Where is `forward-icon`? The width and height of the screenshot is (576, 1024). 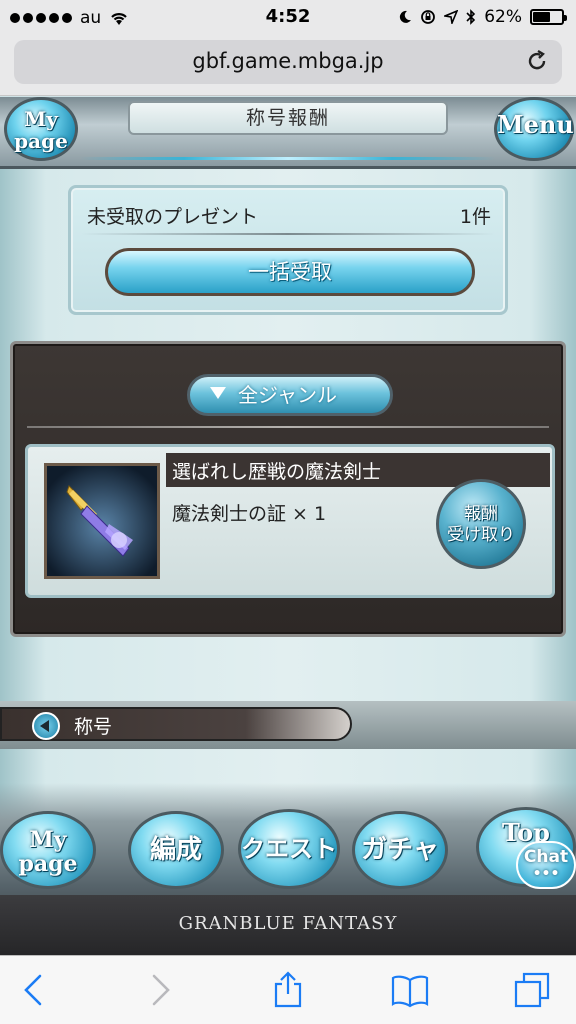 forward-icon is located at coordinates (160, 990).